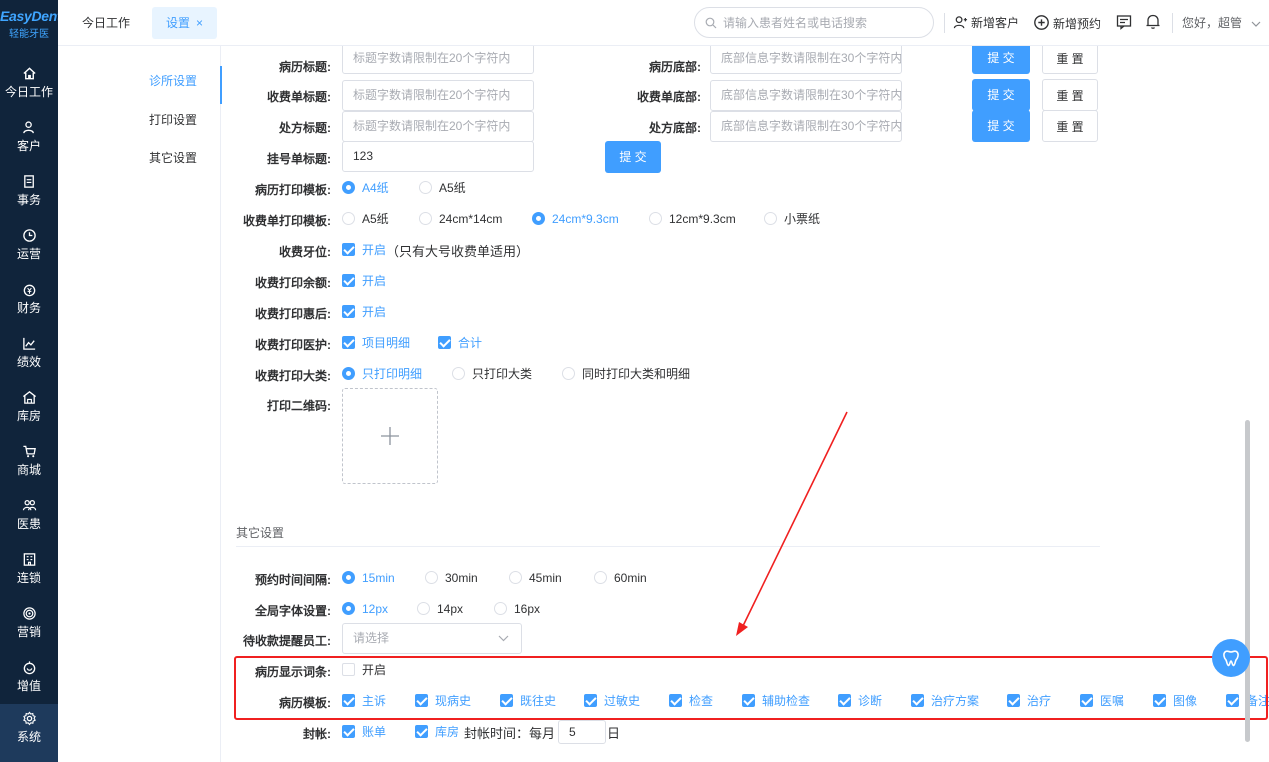 The width and height of the screenshot is (1269, 762). Describe the element at coordinates (451, 578) in the screenshot. I see `radio-30min: 30min` at that location.